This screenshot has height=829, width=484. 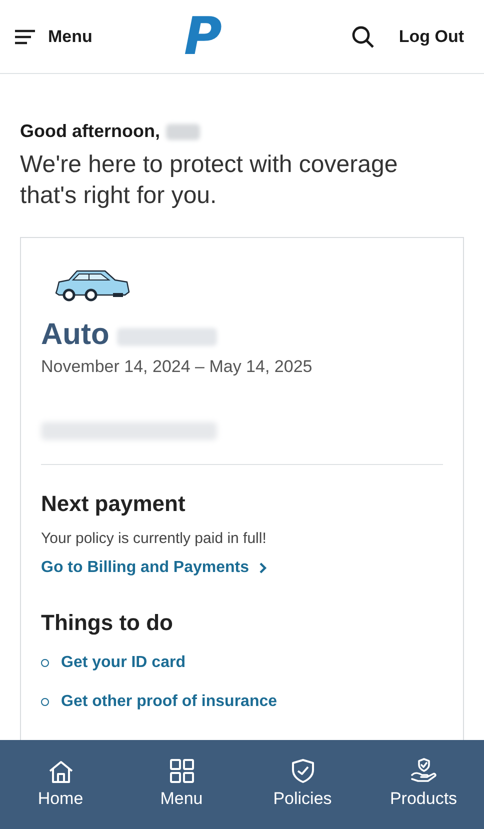 I want to click on greeting-title: Good afternoon,, so click(x=90, y=131).